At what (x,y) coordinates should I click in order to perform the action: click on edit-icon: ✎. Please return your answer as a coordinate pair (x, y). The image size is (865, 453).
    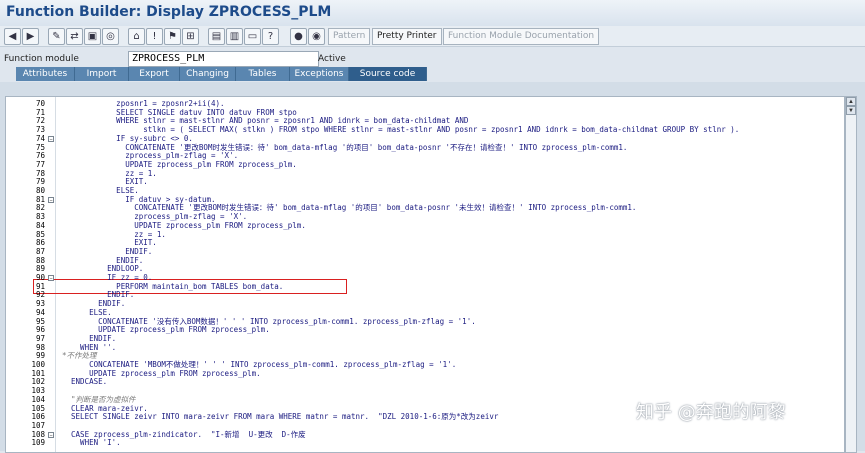
    Looking at the image, I should click on (56, 36).